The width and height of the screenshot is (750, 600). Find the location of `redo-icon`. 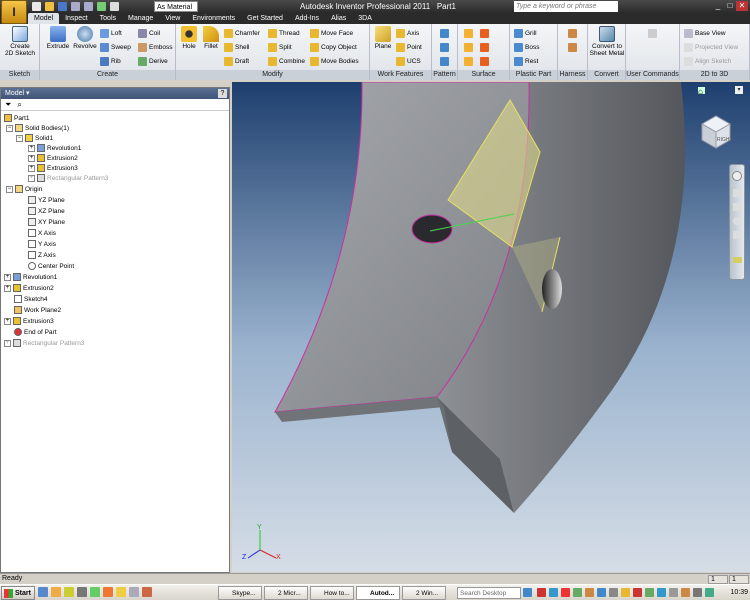

redo-icon is located at coordinates (88, 6).